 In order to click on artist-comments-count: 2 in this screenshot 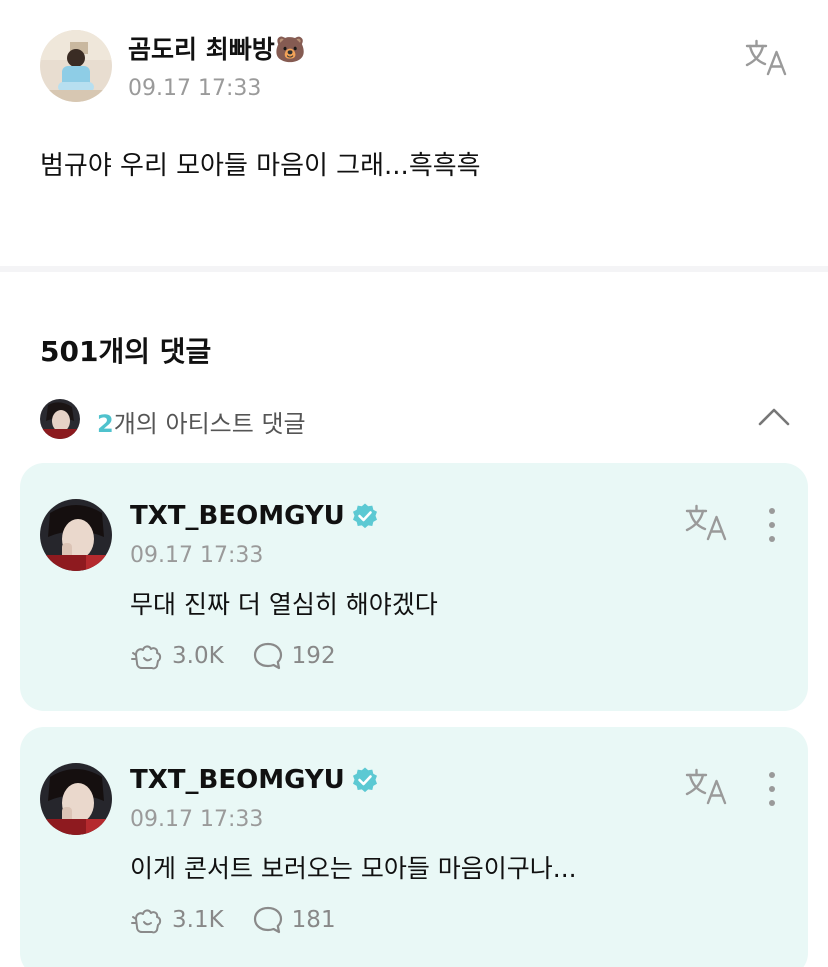, I will do `click(105, 424)`.